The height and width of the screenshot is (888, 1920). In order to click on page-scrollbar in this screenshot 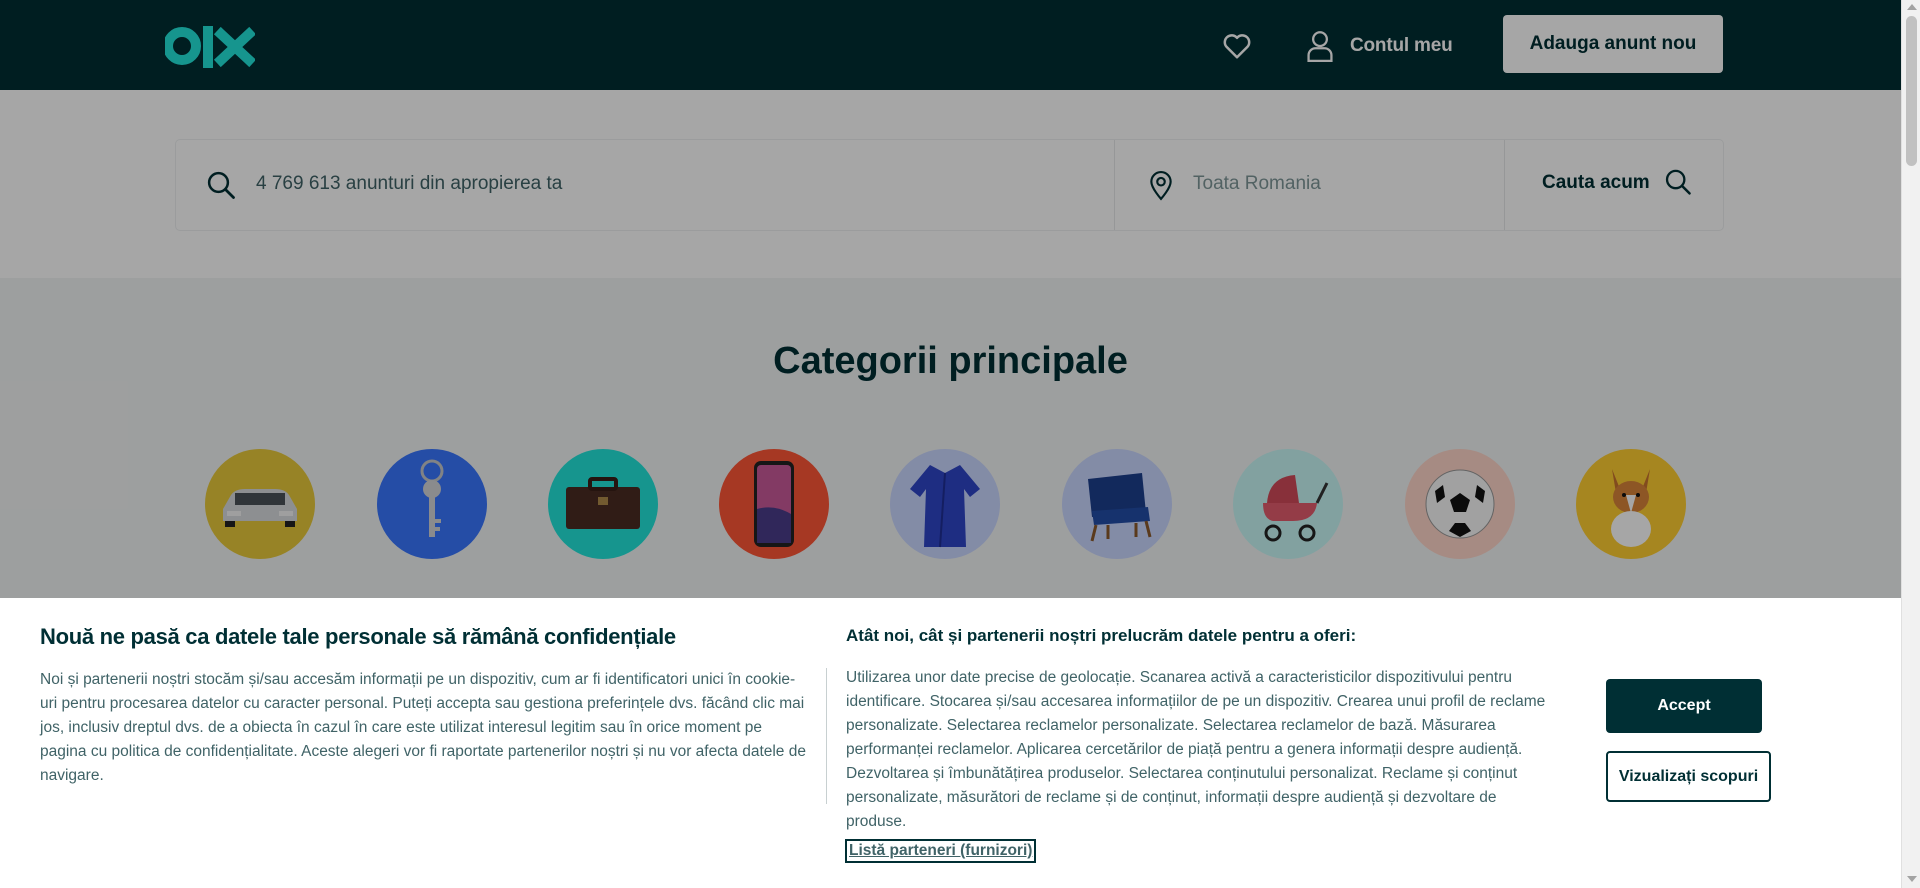, I will do `click(1910, 444)`.